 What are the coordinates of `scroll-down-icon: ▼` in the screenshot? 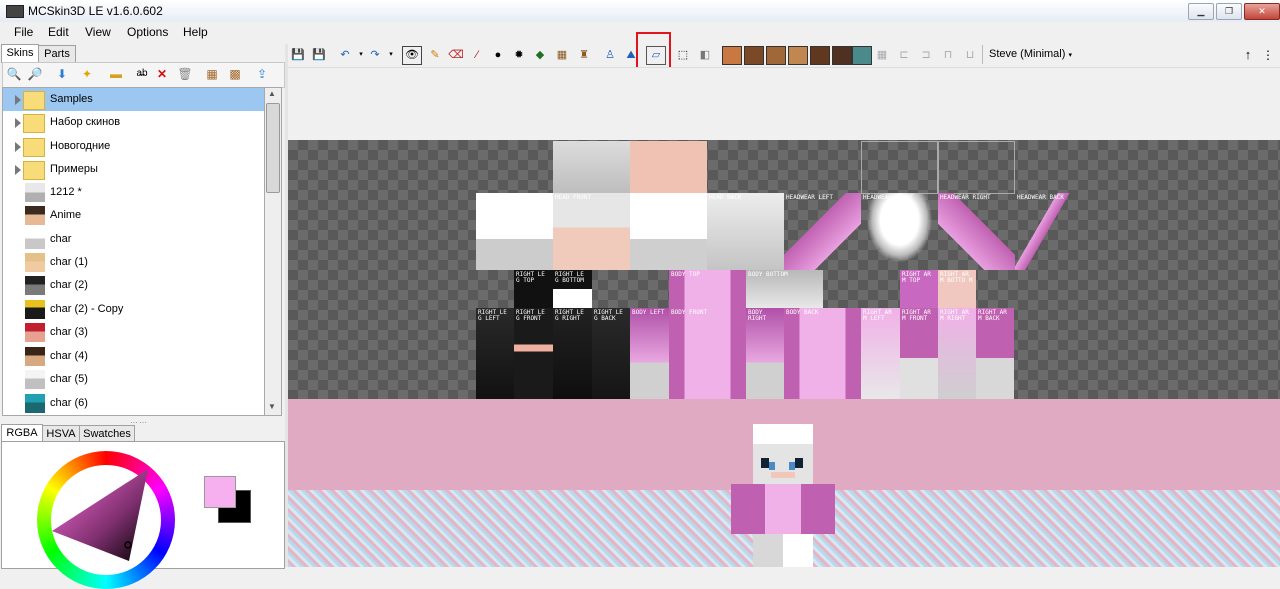 It's located at (272, 406).